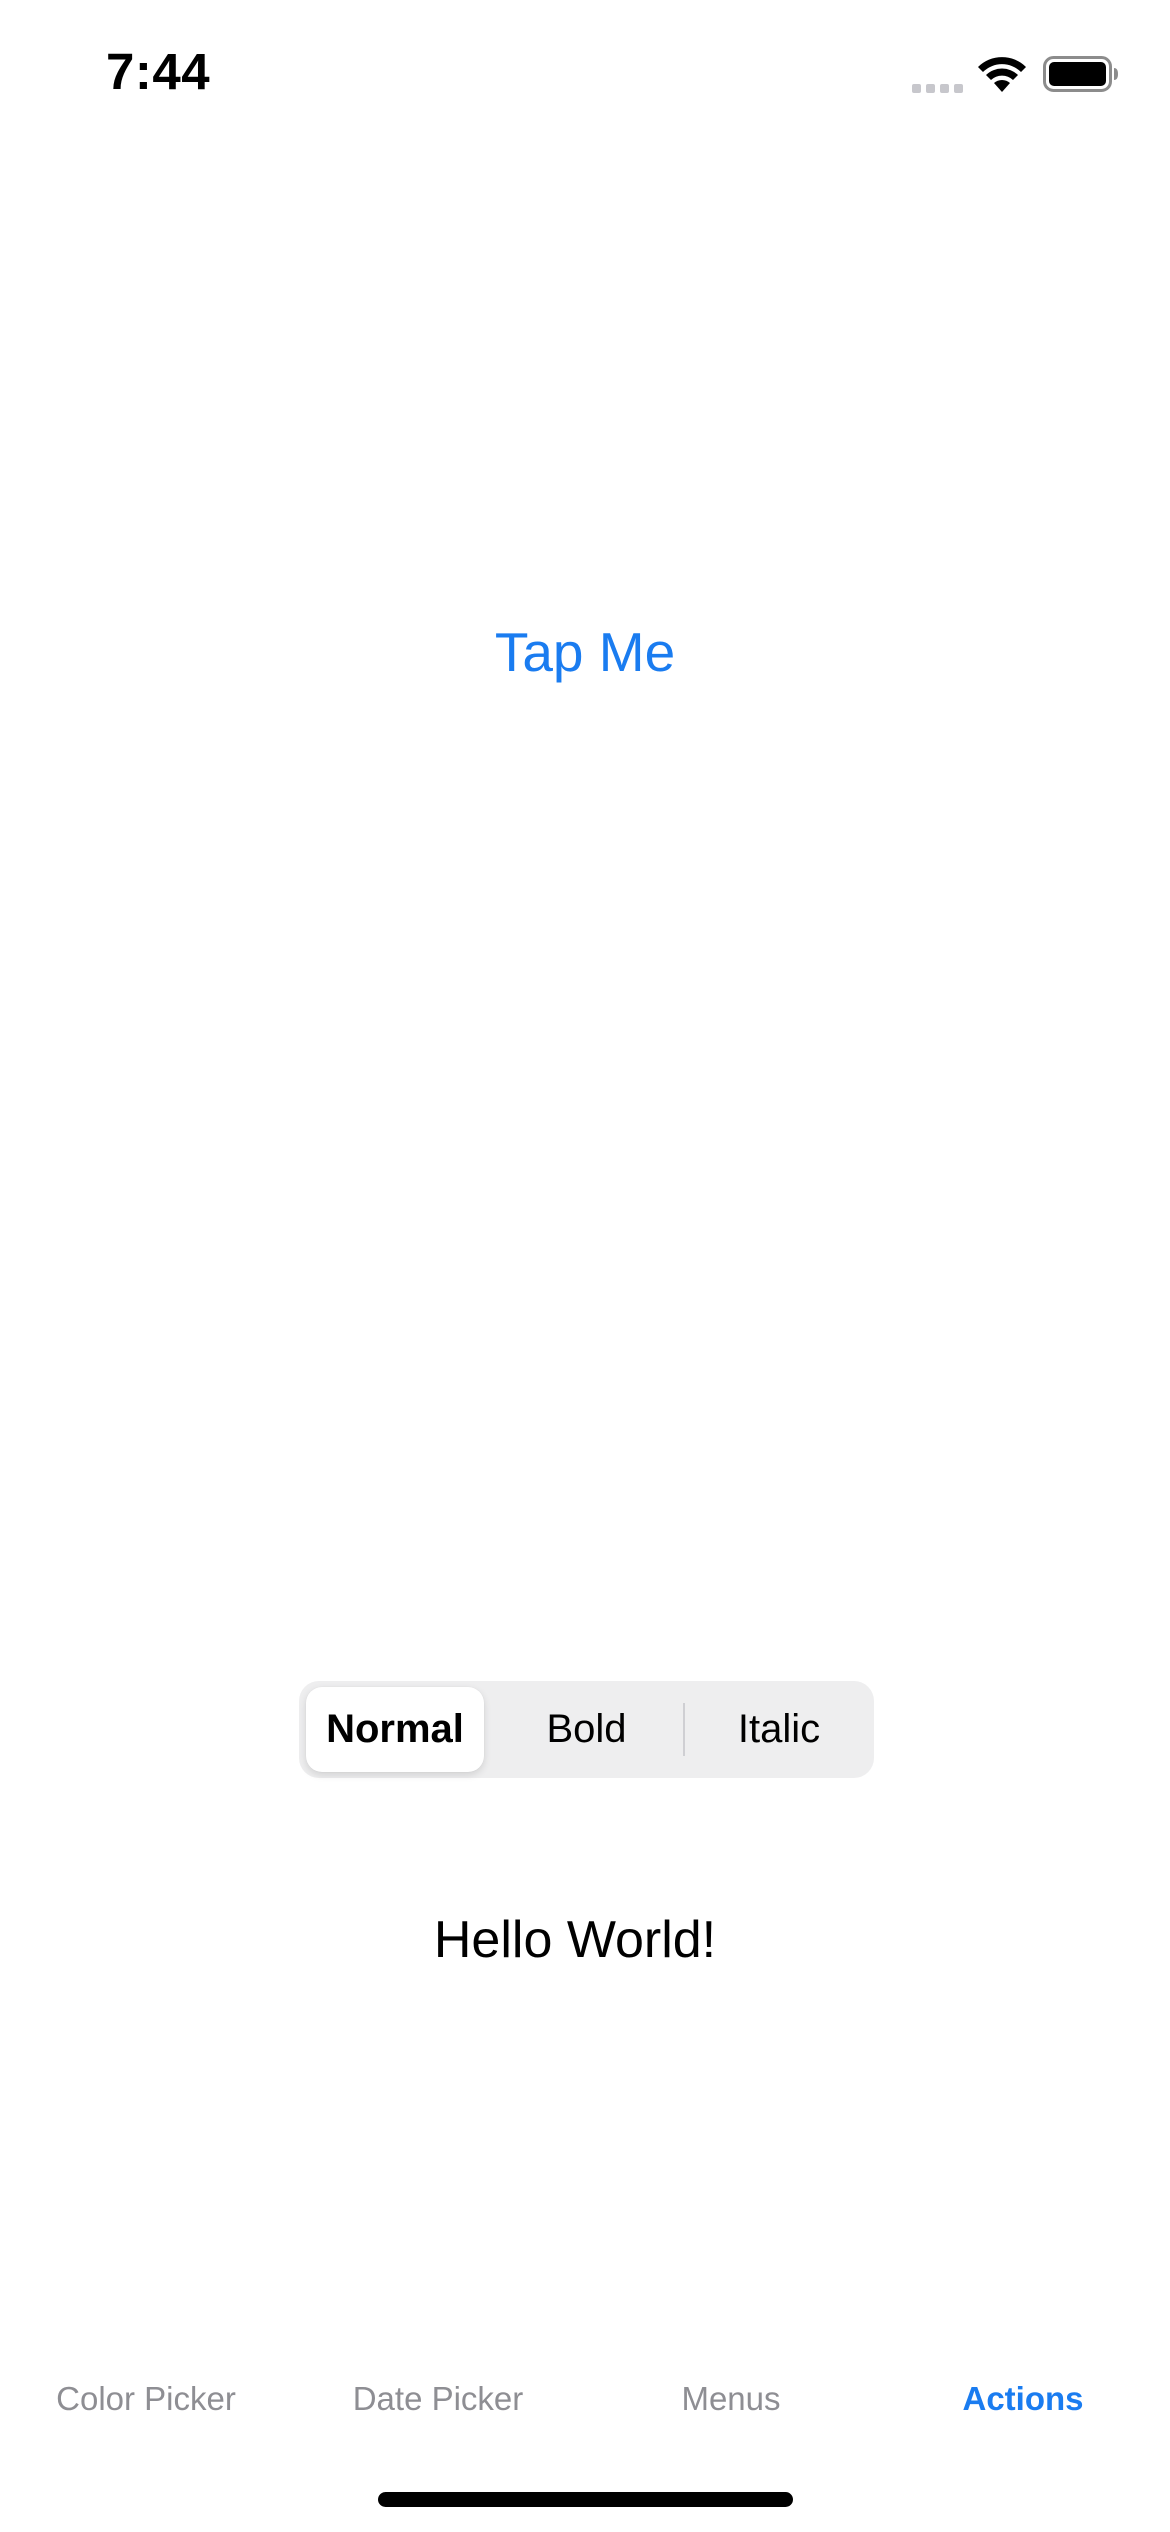 The height and width of the screenshot is (2532, 1170). What do you see at coordinates (1002, 74) in the screenshot?
I see `wifi-icon` at bounding box center [1002, 74].